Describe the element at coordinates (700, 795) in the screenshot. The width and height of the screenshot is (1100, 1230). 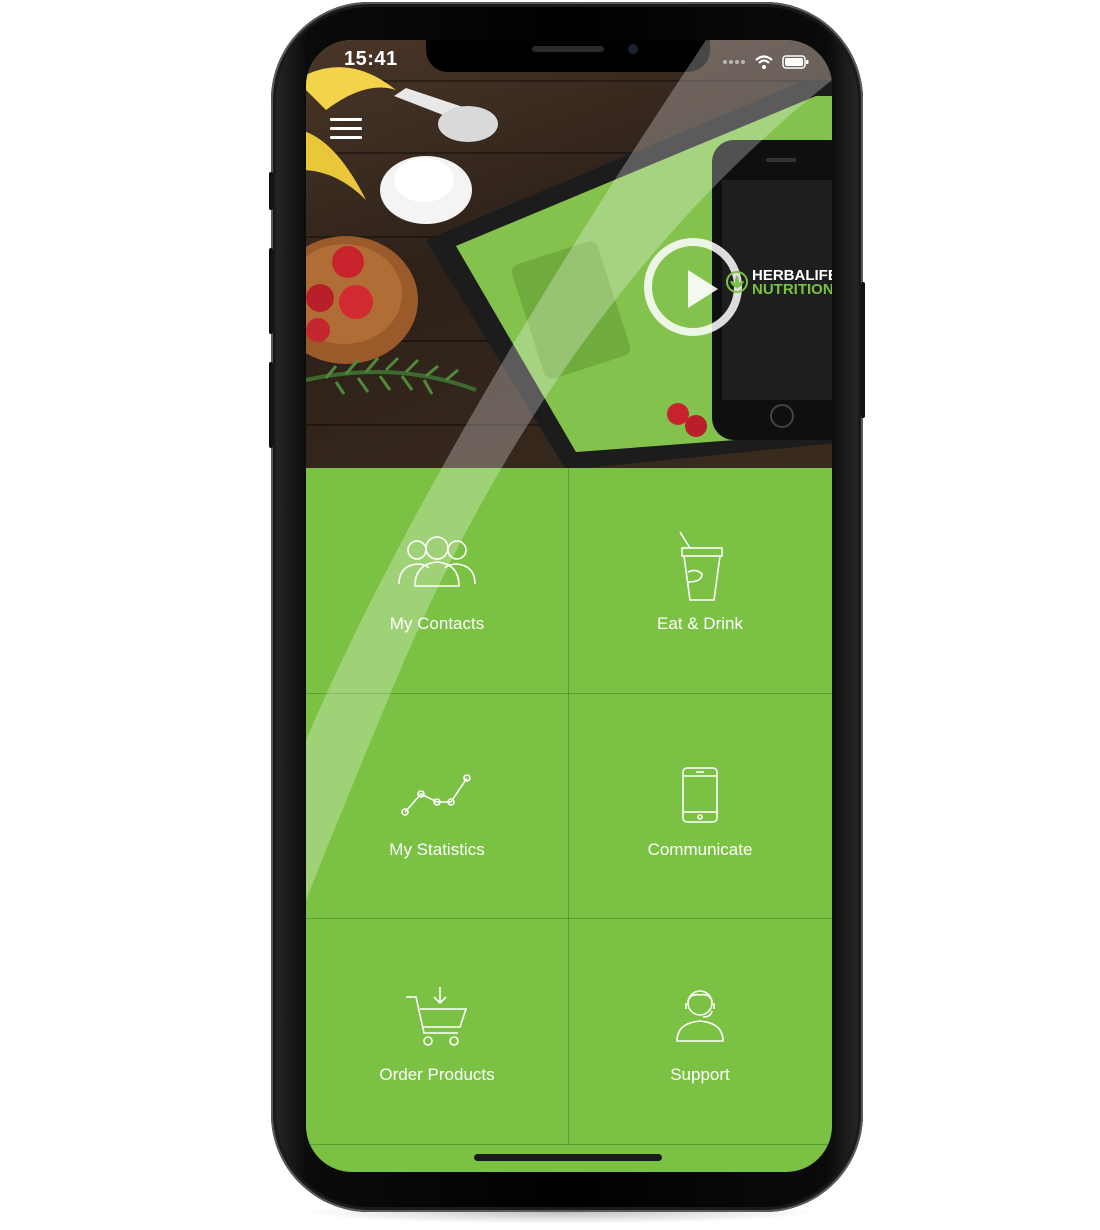
I see `phone-icon` at that location.